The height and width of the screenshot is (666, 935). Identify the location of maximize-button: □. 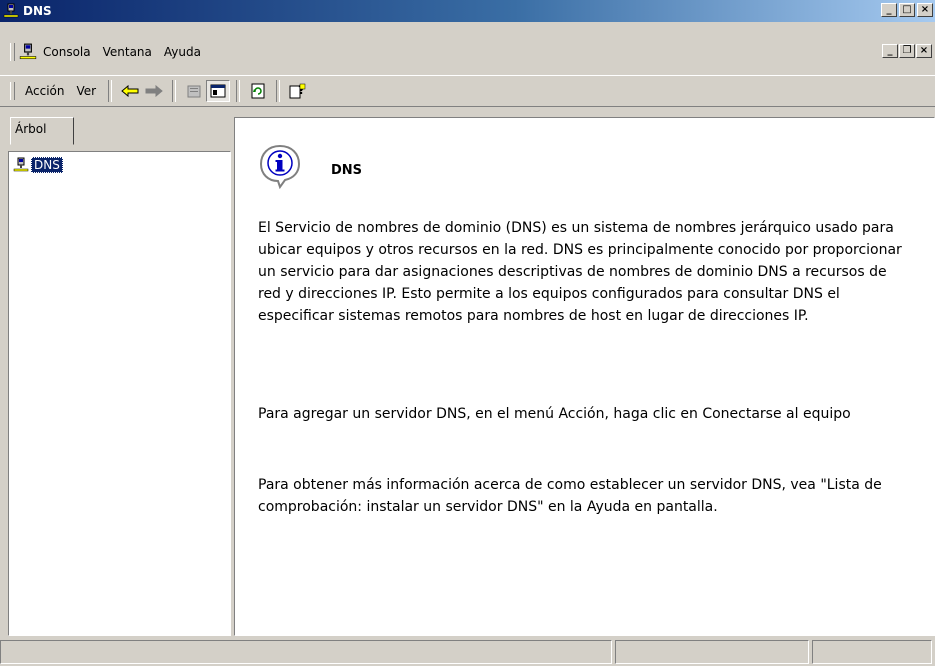
(907, 10).